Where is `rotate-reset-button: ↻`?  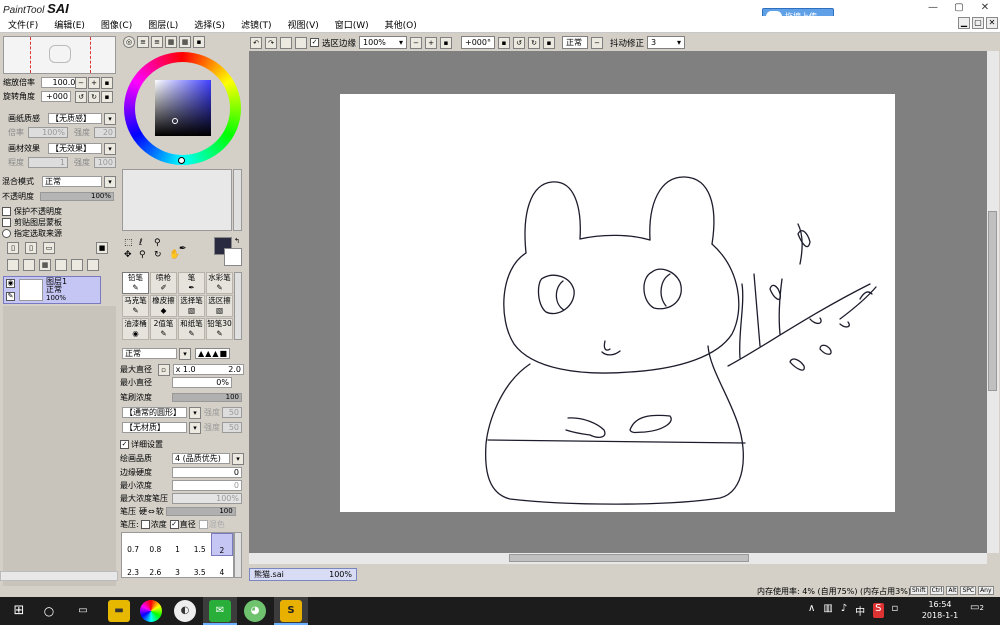
rotate-reset-button: ↻ is located at coordinates (534, 42).